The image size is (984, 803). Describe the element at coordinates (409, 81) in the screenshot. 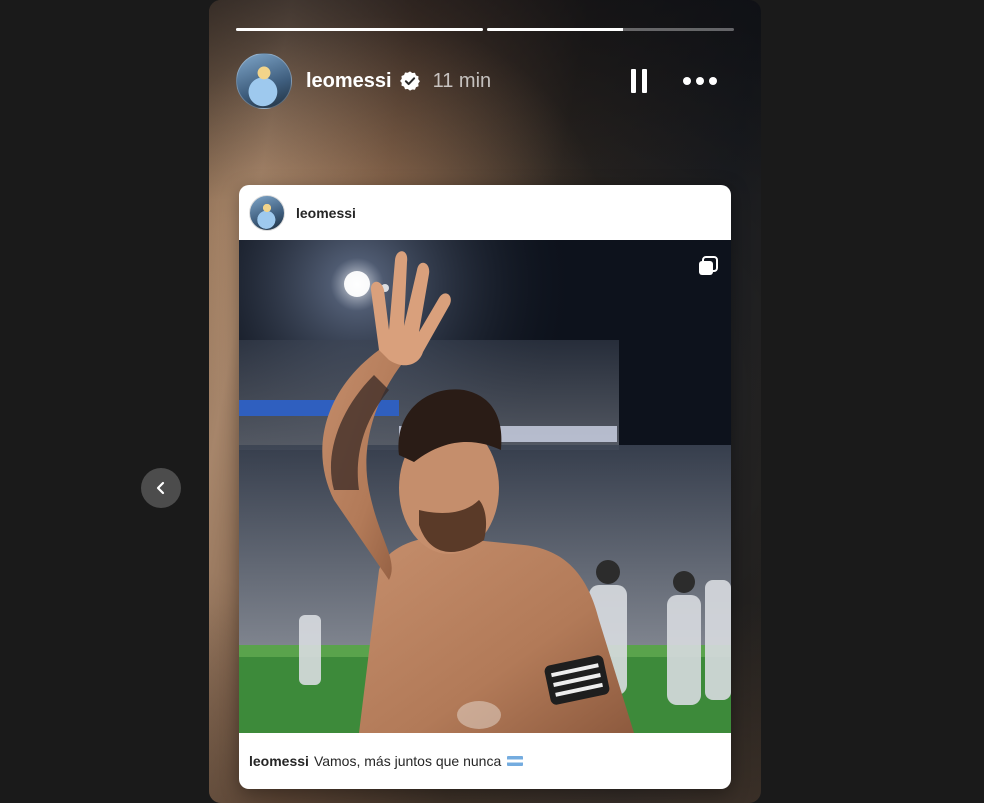

I see `verified-badge-icon` at that location.